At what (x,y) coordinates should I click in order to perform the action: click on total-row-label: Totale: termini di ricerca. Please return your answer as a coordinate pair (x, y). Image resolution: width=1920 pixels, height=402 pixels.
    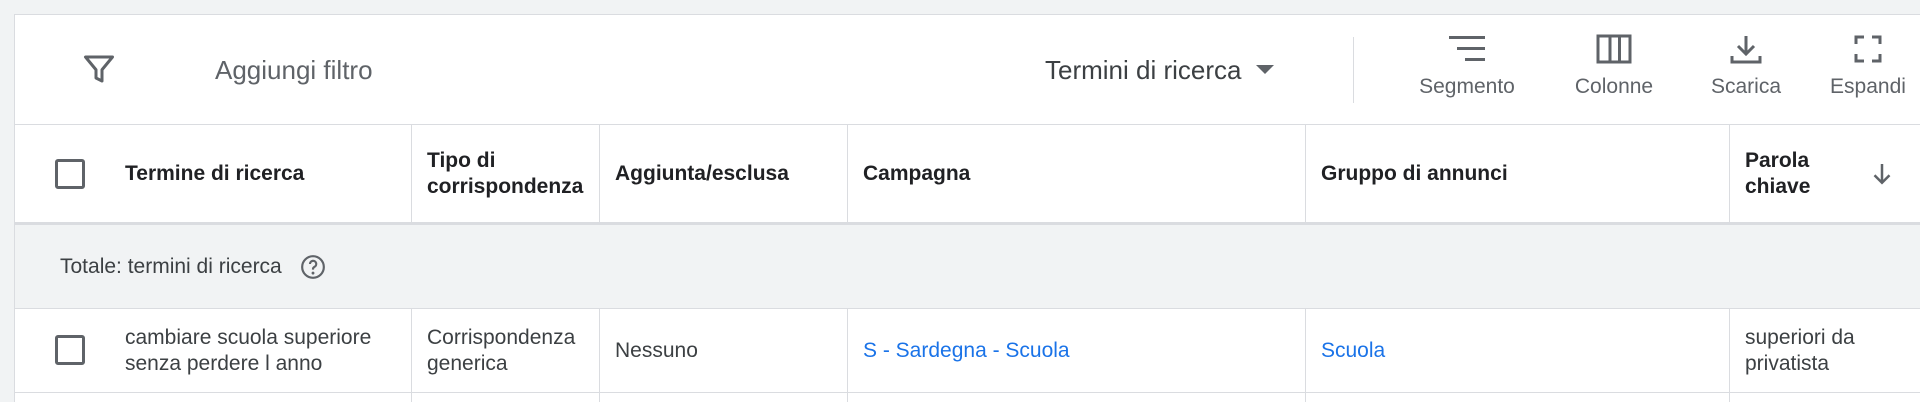
    Looking at the image, I should click on (171, 266).